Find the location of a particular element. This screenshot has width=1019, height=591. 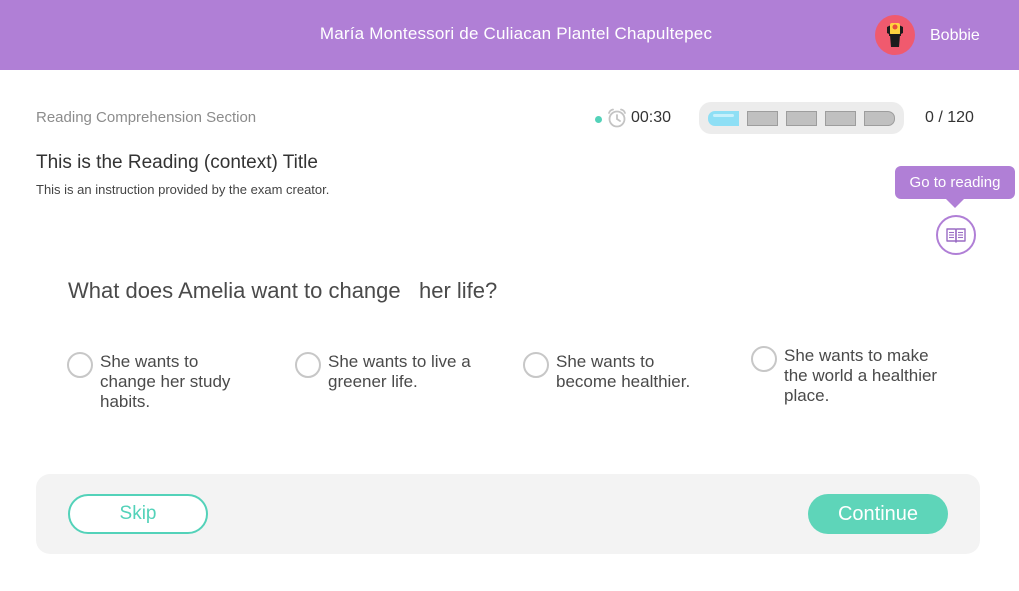

go-to-reading-tooltip: Go to reading is located at coordinates (955, 187).